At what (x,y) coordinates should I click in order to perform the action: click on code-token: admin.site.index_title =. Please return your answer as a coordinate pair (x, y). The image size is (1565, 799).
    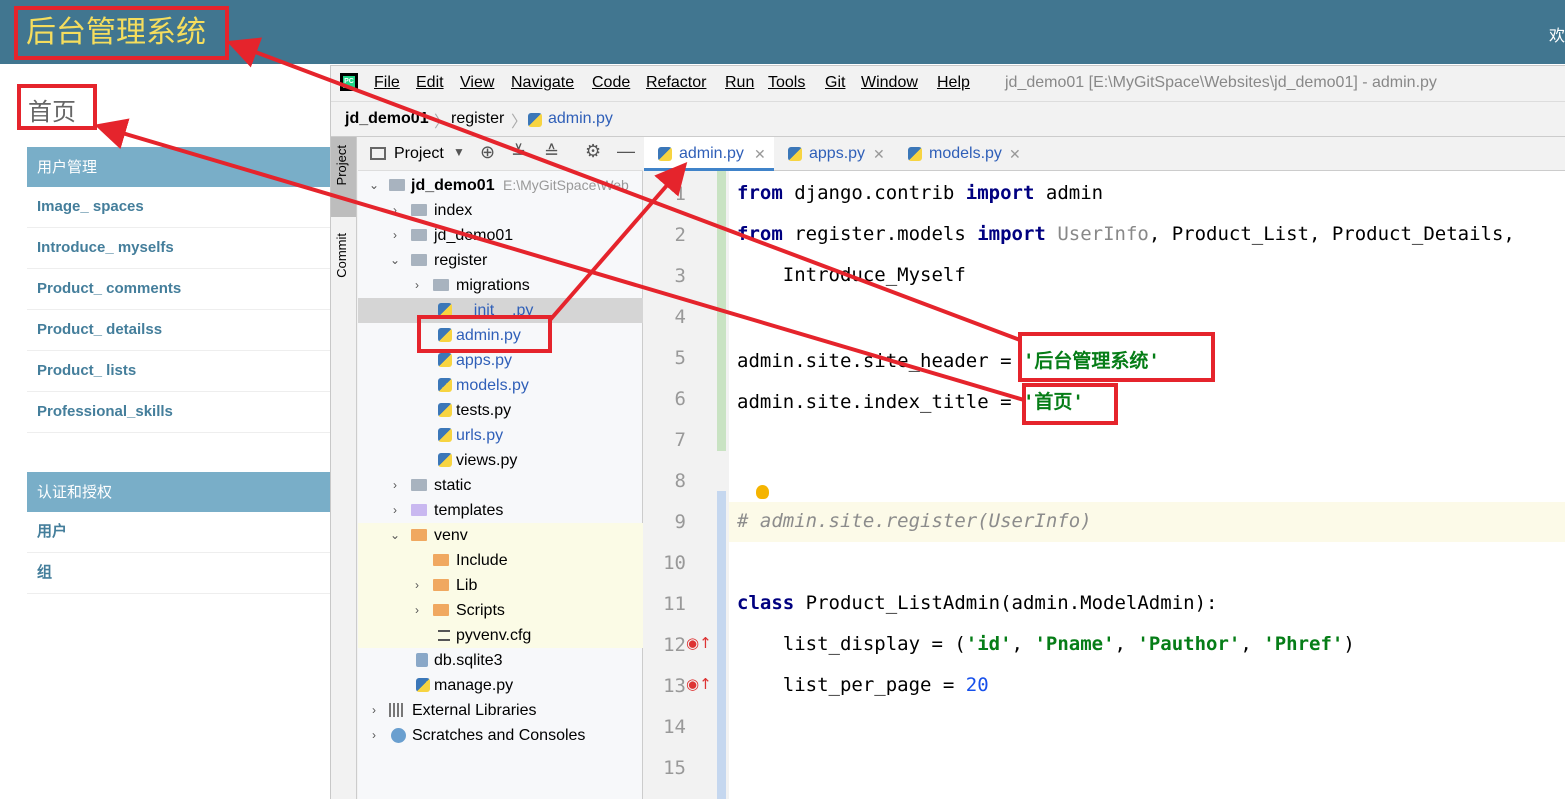
    Looking at the image, I should click on (880, 402).